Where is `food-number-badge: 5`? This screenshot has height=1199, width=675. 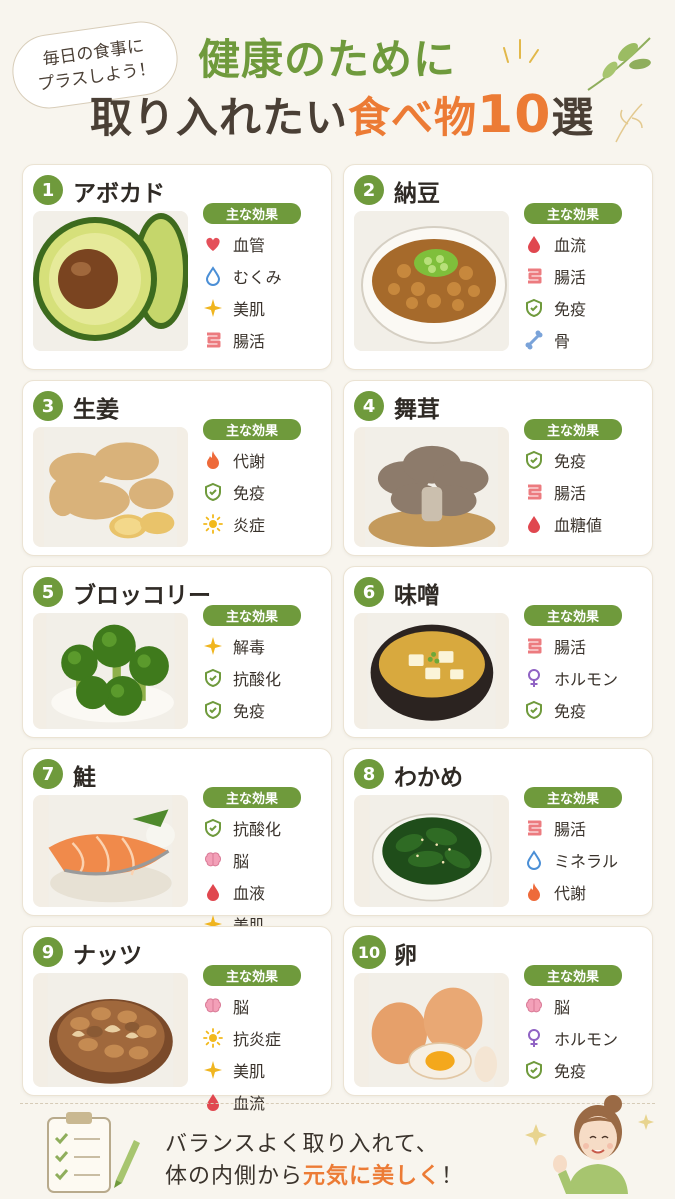 food-number-badge: 5 is located at coordinates (48, 592).